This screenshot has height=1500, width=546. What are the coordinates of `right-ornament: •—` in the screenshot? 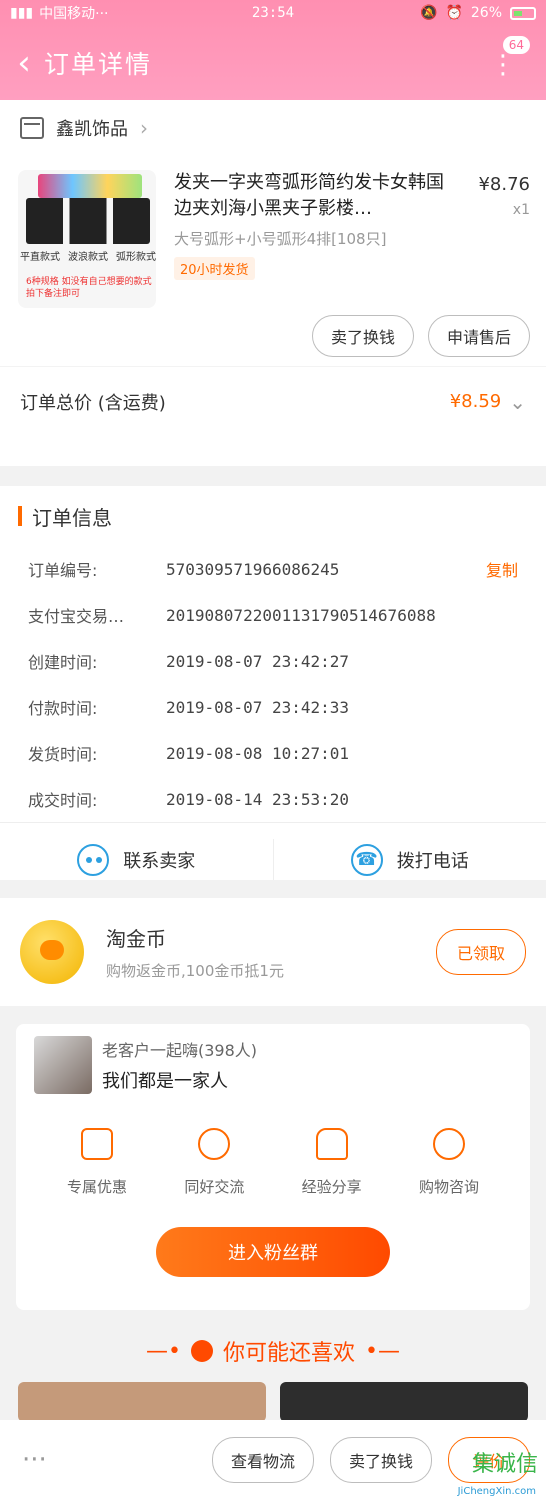 It's located at (382, 1351).